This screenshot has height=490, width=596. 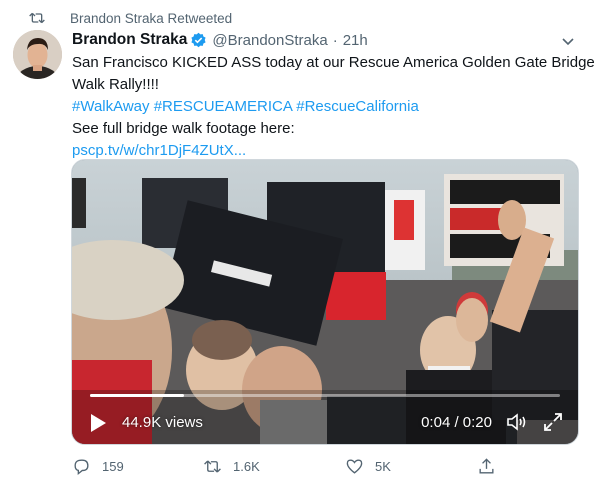 I want to click on volume-icon, so click(x=517, y=422).